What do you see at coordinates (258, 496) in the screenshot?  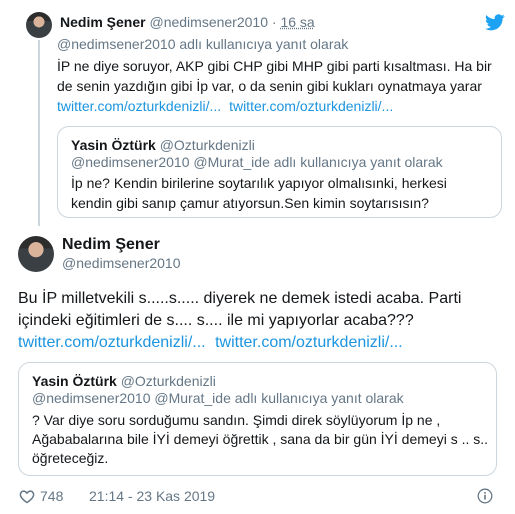 I see `tweet-footer: 748 21:14 - 23 Kas 2019` at bounding box center [258, 496].